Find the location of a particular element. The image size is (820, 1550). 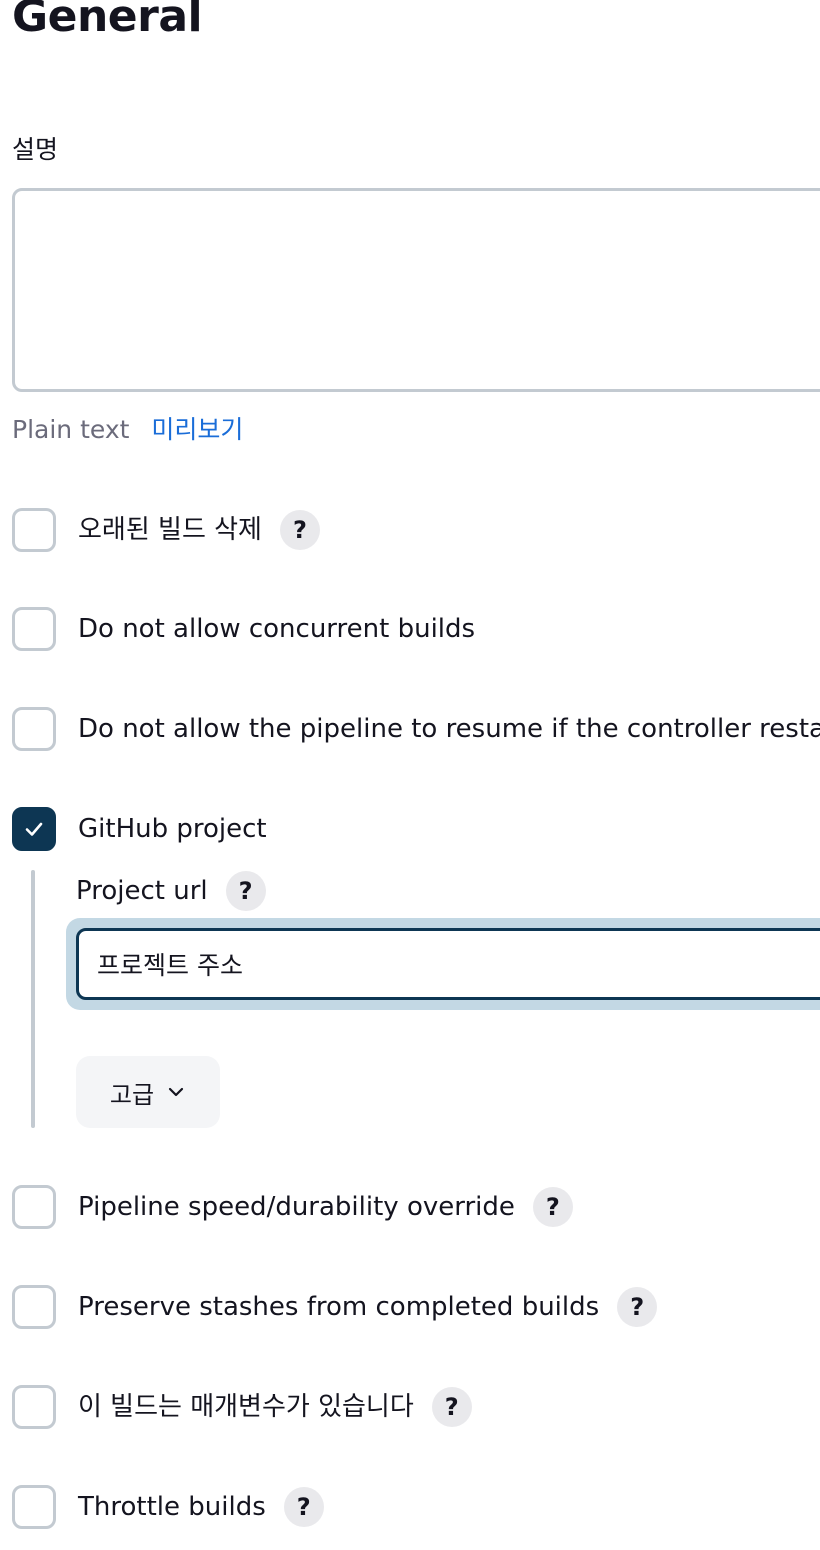

option-parameterized: 이 빌드는 매개변수가 있습니다 ? is located at coordinates (242, 1407).